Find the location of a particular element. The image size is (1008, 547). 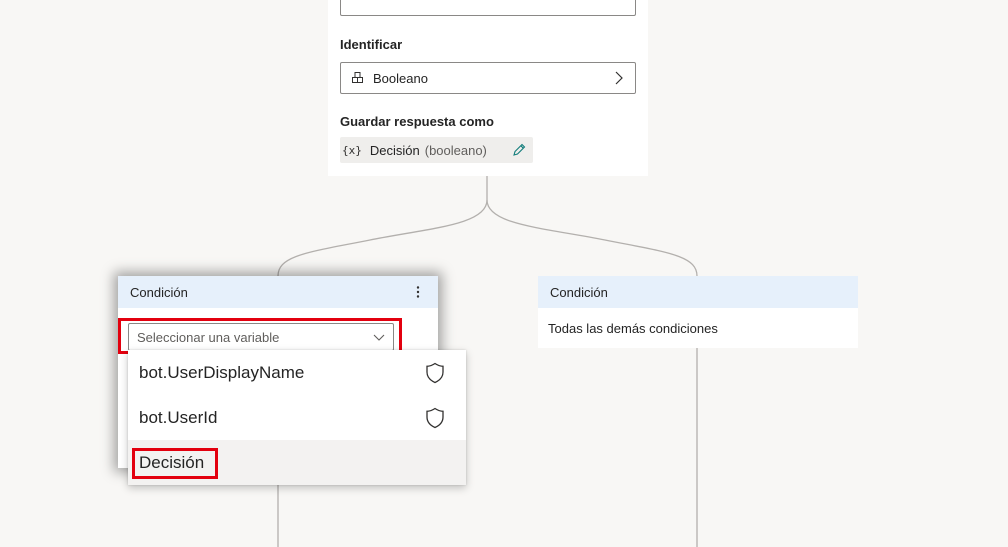

entity-value: Booleano is located at coordinates (400, 78).